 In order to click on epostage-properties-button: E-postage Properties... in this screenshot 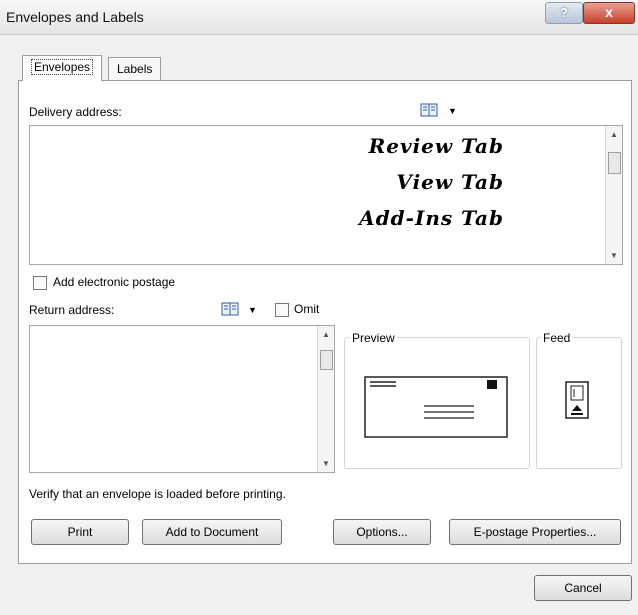, I will do `click(535, 532)`.